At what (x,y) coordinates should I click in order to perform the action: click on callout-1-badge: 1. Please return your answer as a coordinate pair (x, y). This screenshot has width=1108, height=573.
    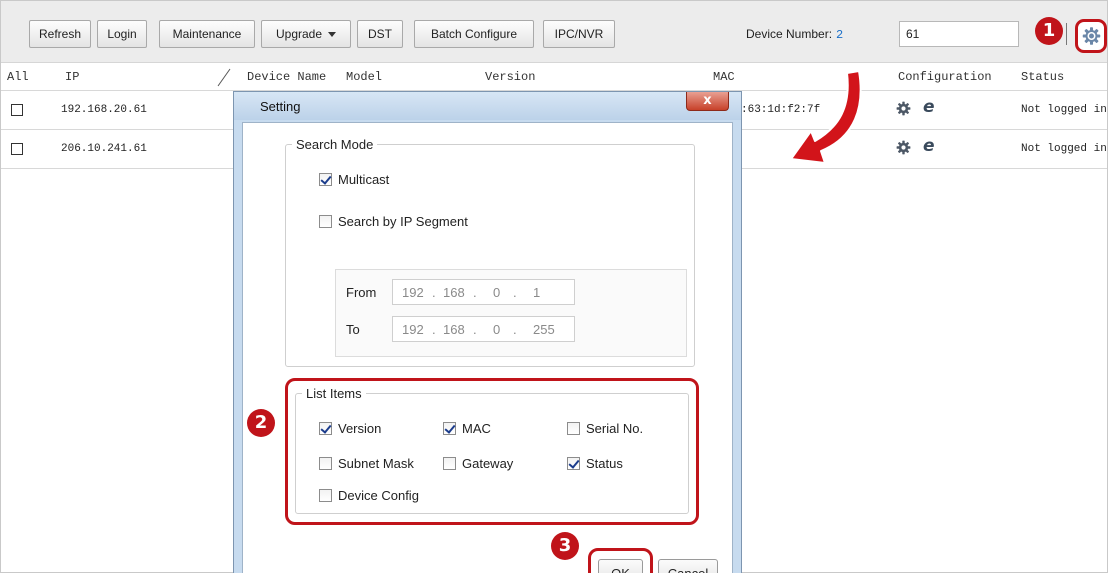
    Looking at the image, I should click on (1049, 31).